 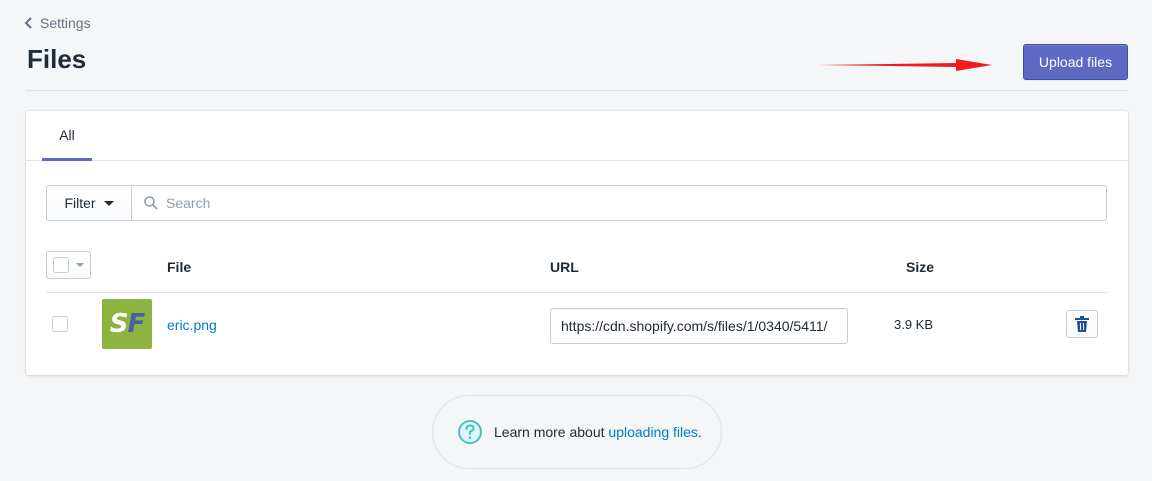 What do you see at coordinates (551, 432) in the screenshot?
I see `help-prefix: Learn more about` at bounding box center [551, 432].